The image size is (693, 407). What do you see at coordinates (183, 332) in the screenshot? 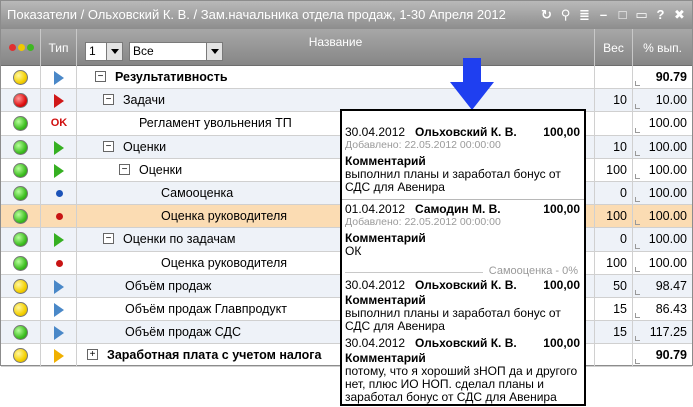
I see `indicator-name: Объём продаж СДС` at bounding box center [183, 332].